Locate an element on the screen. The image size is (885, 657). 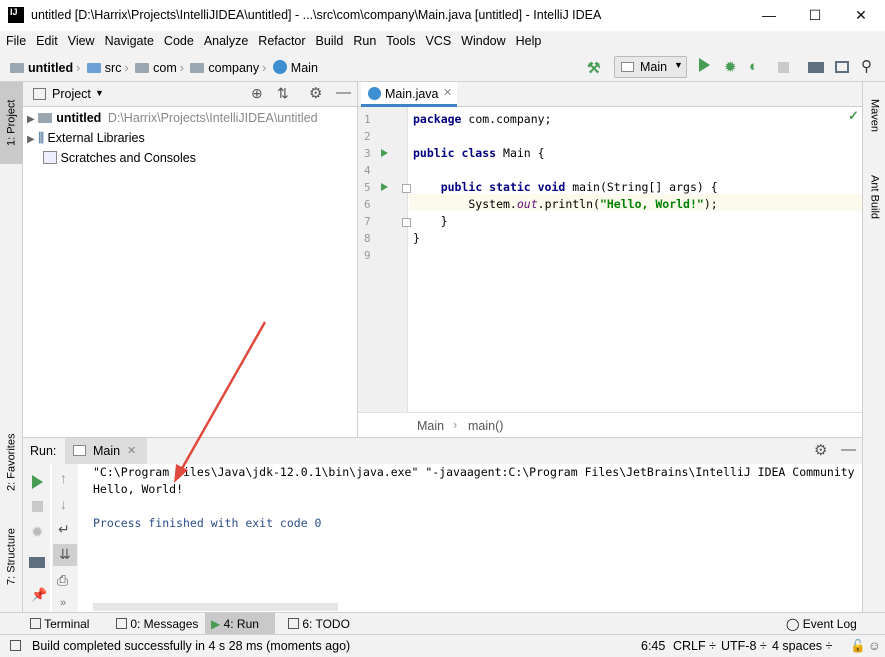
close-button: ✕ is located at coordinates (861, 15).